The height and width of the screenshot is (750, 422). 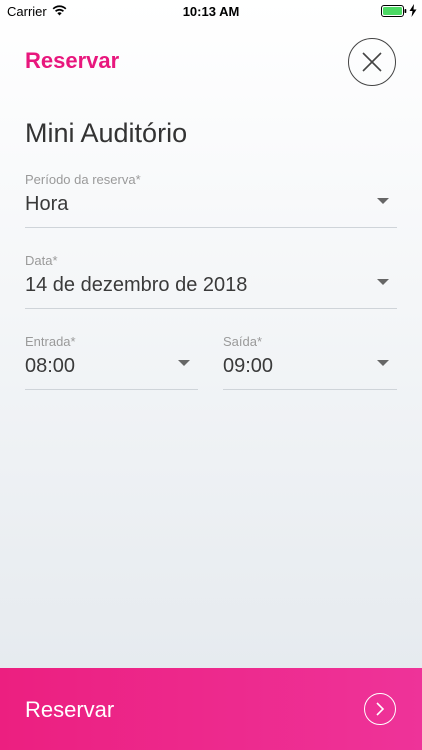 I want to click on bolt-icon, so click(x=413, y=10).